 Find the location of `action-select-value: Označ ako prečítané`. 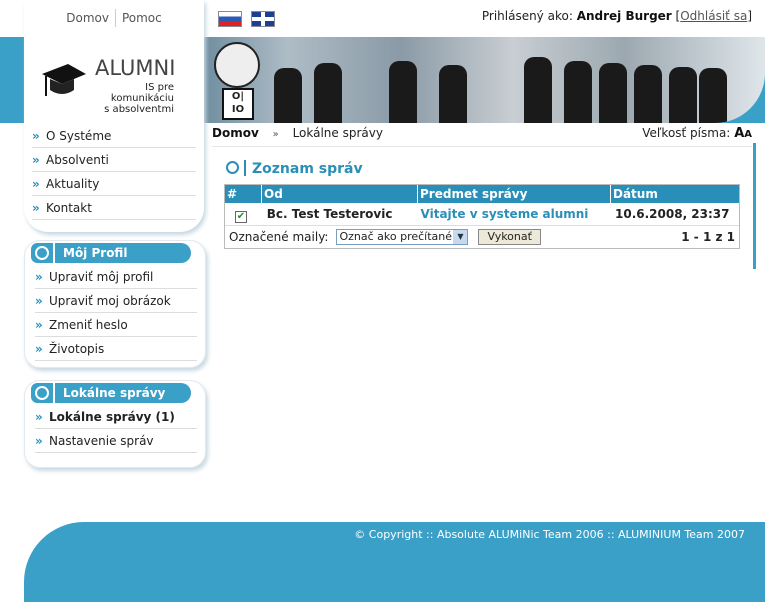

action-select-value: Označ ako prečítané is located at coordinates (396, 236).